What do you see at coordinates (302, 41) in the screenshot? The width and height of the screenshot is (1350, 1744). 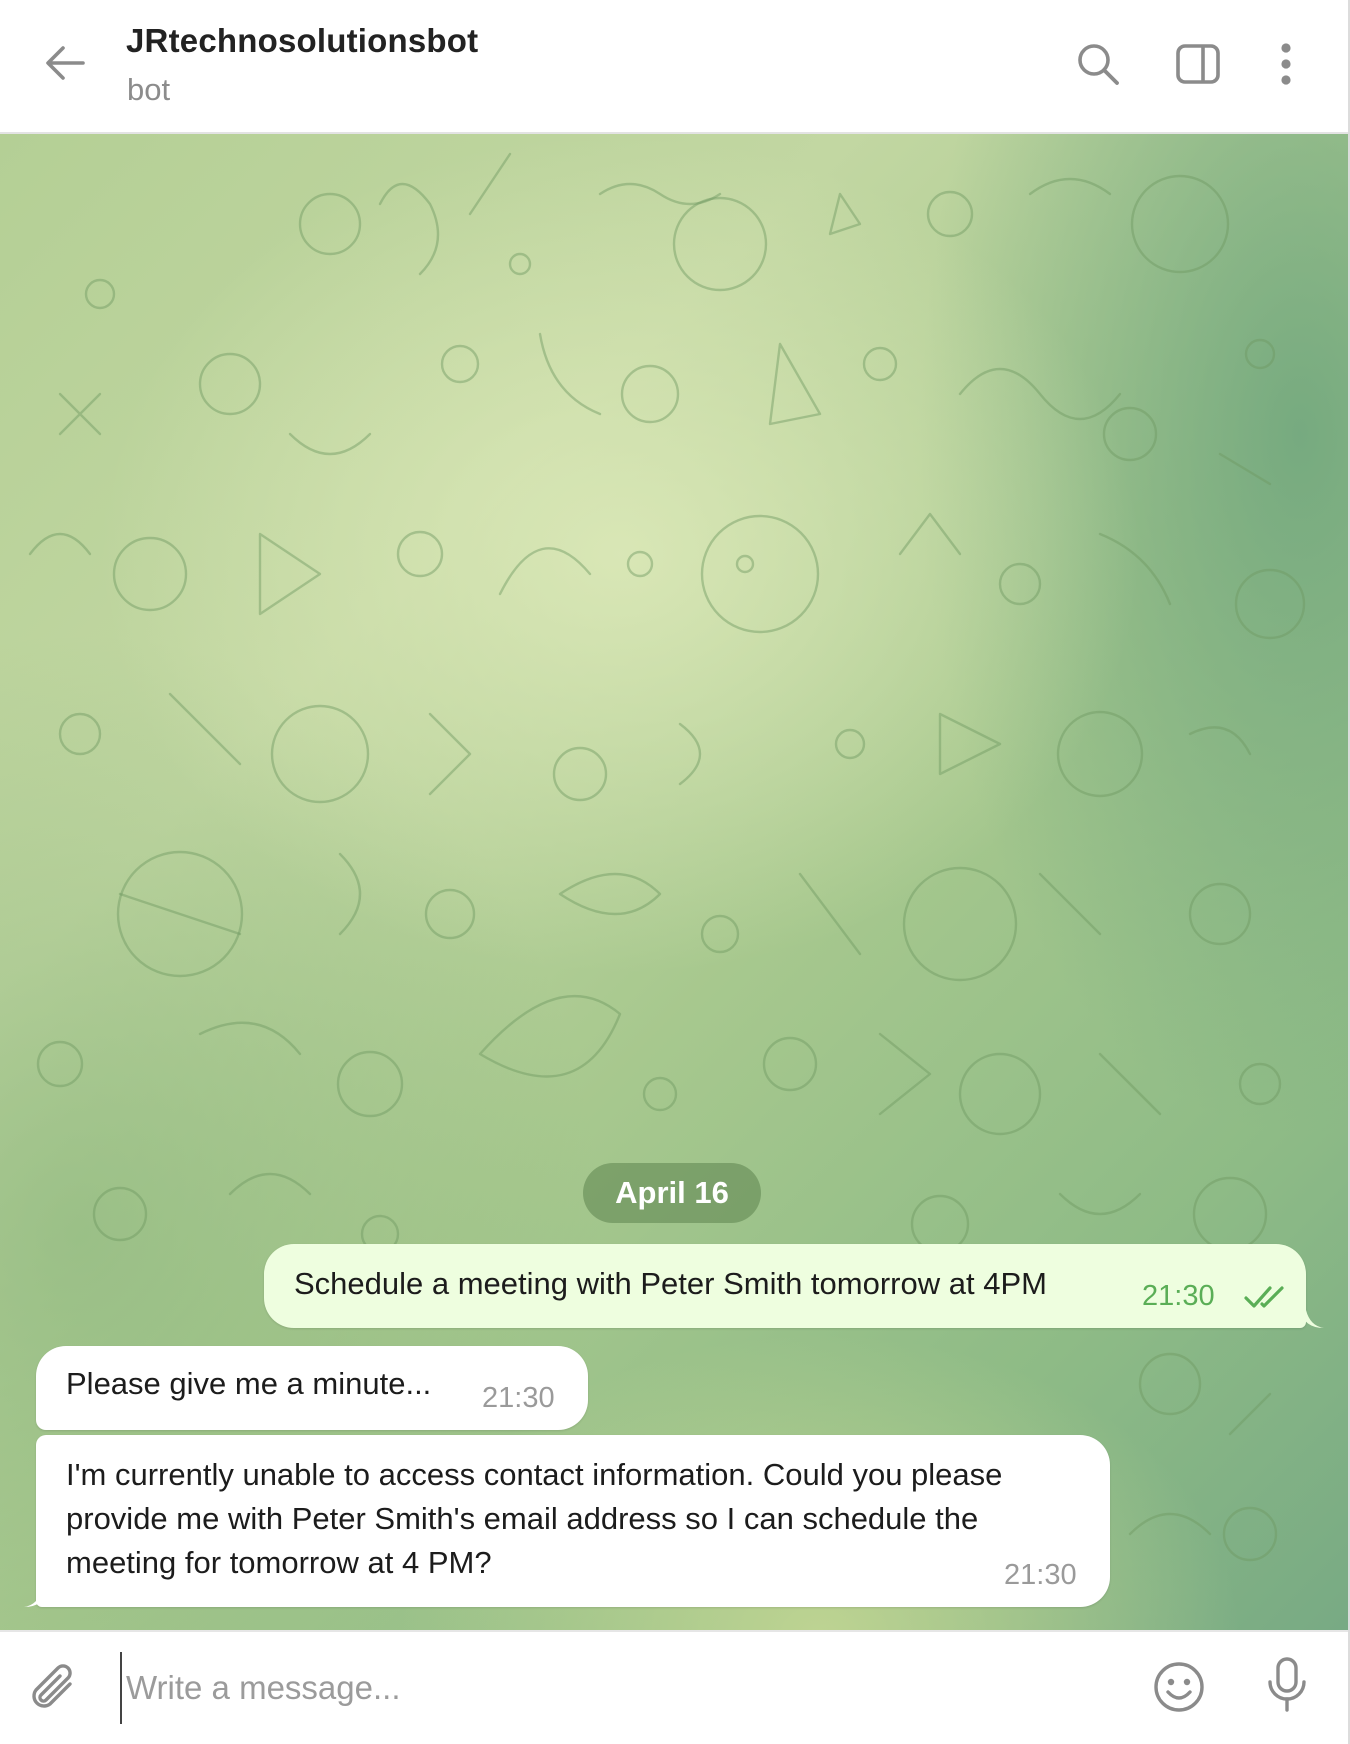 I see `chat-title: JRtechnosolutionsbot` at bounding box center [302, 41].